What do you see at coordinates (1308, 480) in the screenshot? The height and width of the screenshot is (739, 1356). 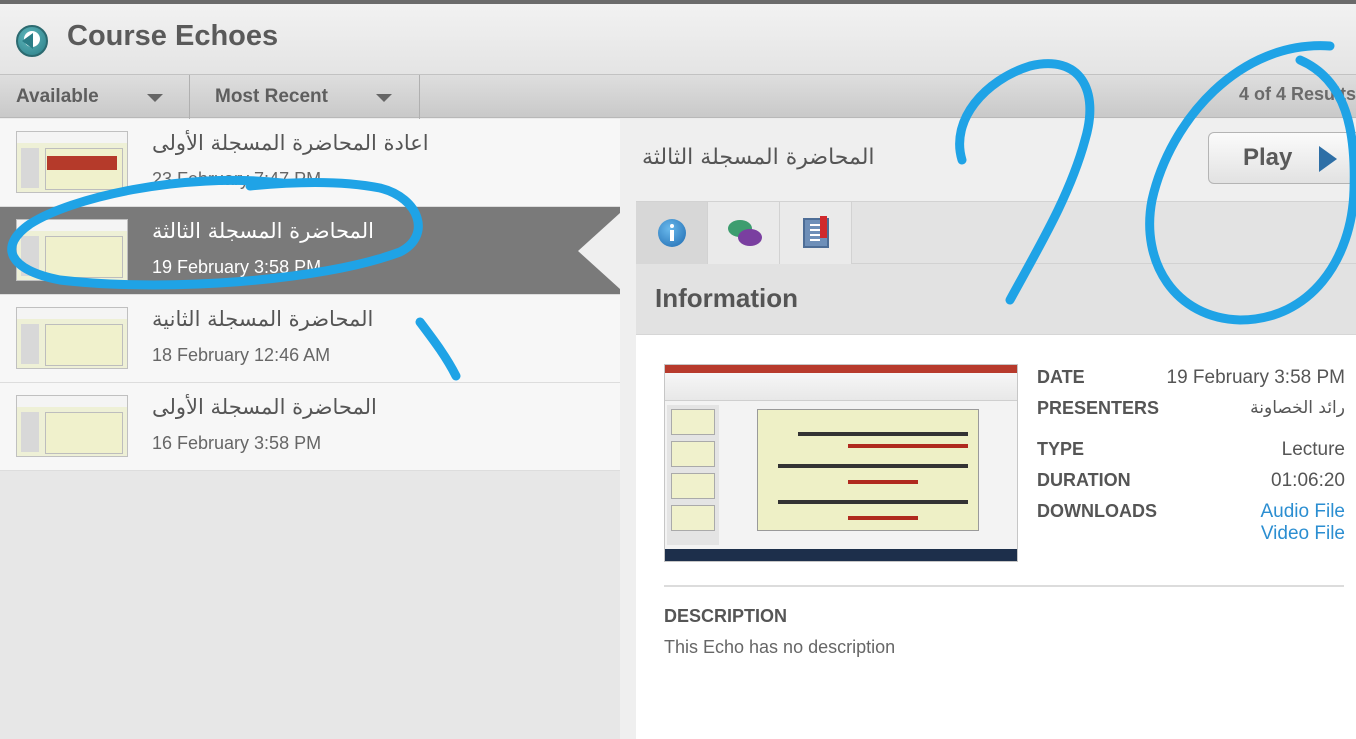 I see `duration-value: 01:06:20` at bounding box center [1308, 480].